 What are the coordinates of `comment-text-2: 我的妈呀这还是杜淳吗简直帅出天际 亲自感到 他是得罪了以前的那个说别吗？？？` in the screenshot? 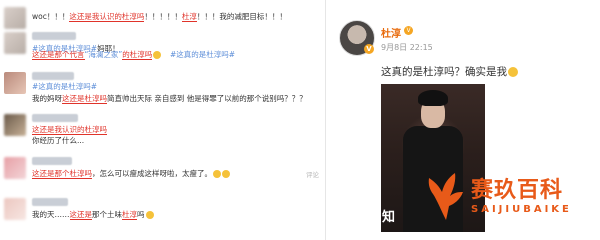 It's located at (169, 99).